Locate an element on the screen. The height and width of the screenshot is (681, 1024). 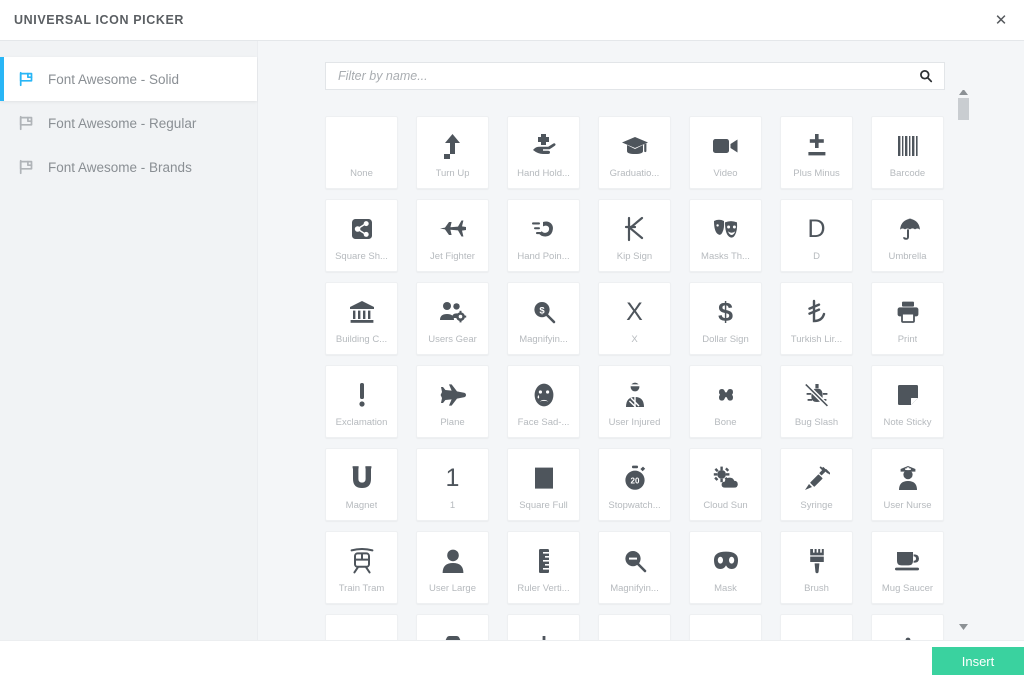
icon-card: Umbrella is located at coordinates (907, 235).